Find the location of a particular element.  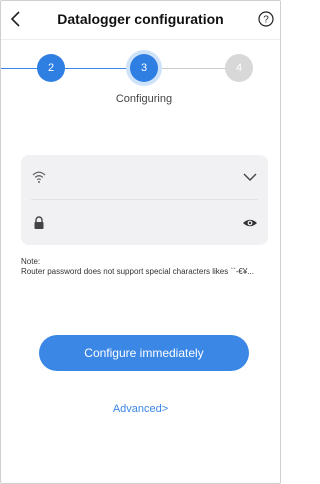

wifi-icon is located at coordinates (39, 177).